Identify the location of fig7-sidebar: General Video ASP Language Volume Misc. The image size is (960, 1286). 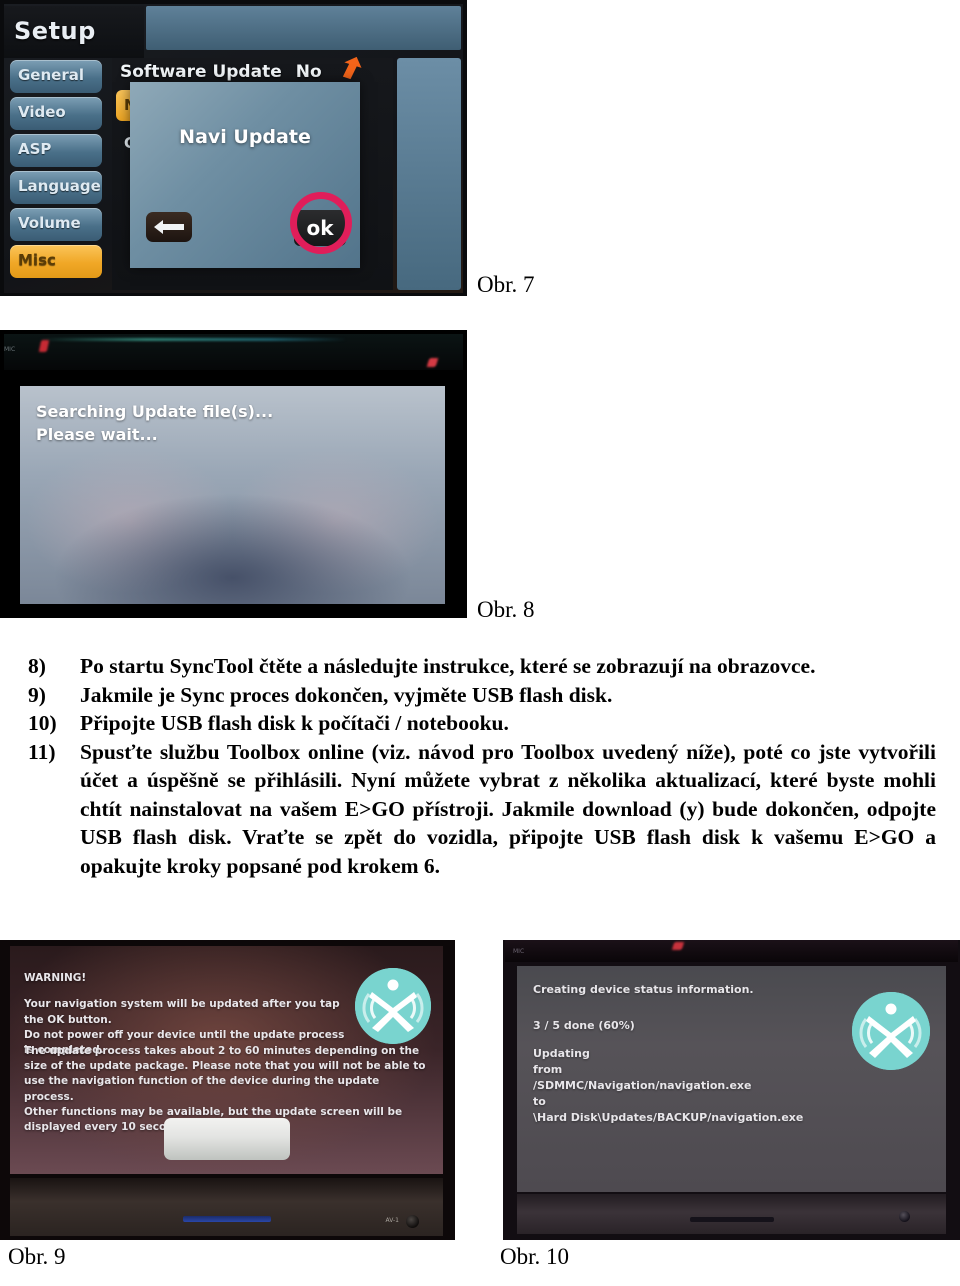
(56, 174).